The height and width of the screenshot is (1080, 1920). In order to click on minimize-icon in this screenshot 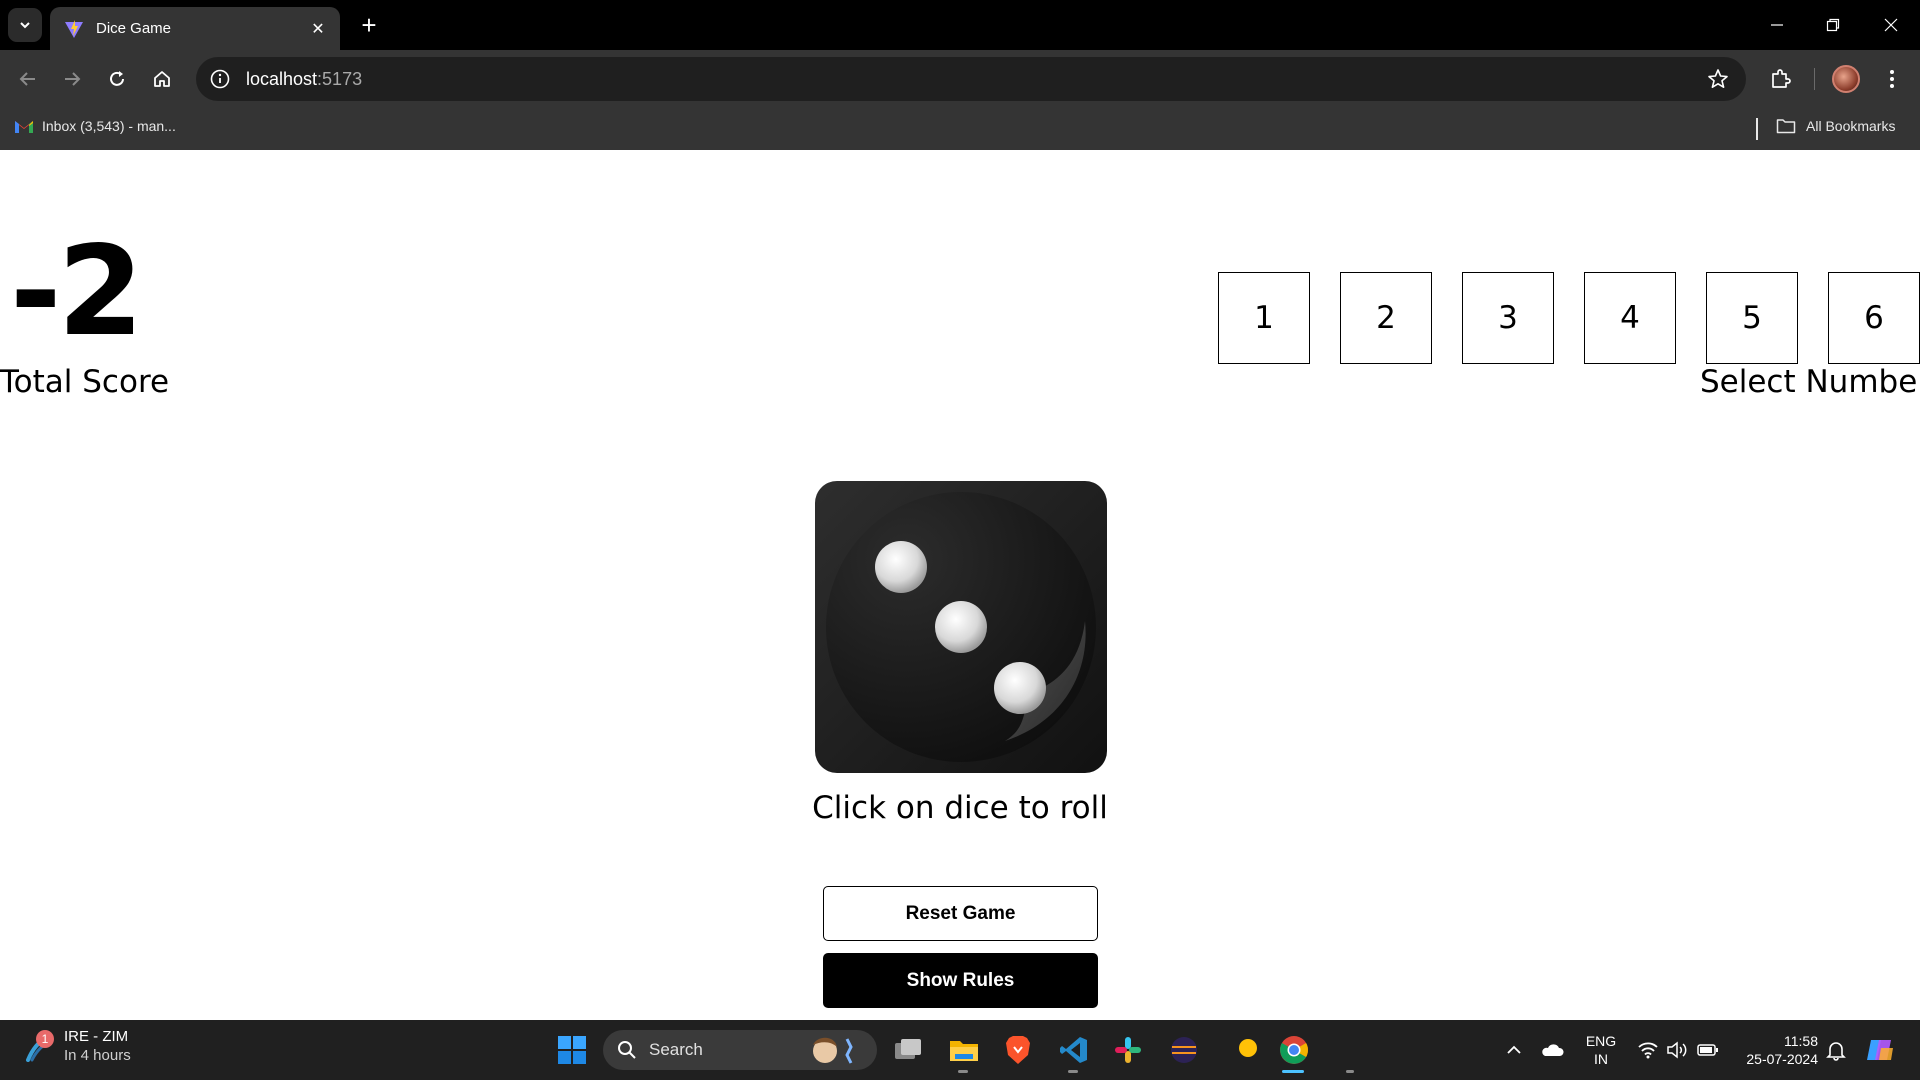, I will do `click(1777, 25)`.